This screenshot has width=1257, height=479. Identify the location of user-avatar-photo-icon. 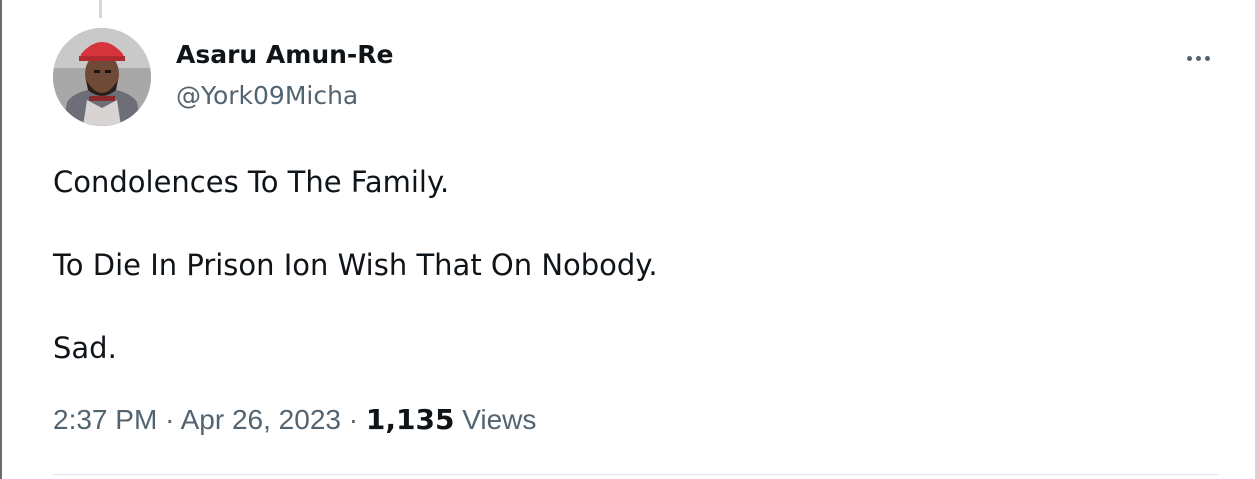
(102, 77).